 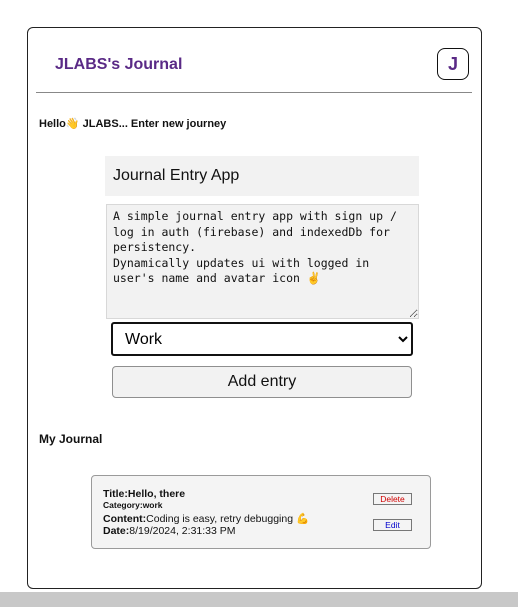 What do you see at coordinates (392, 499) in the screenshot?
I see `delete-button: Delete` at bounding box center [392, 499].